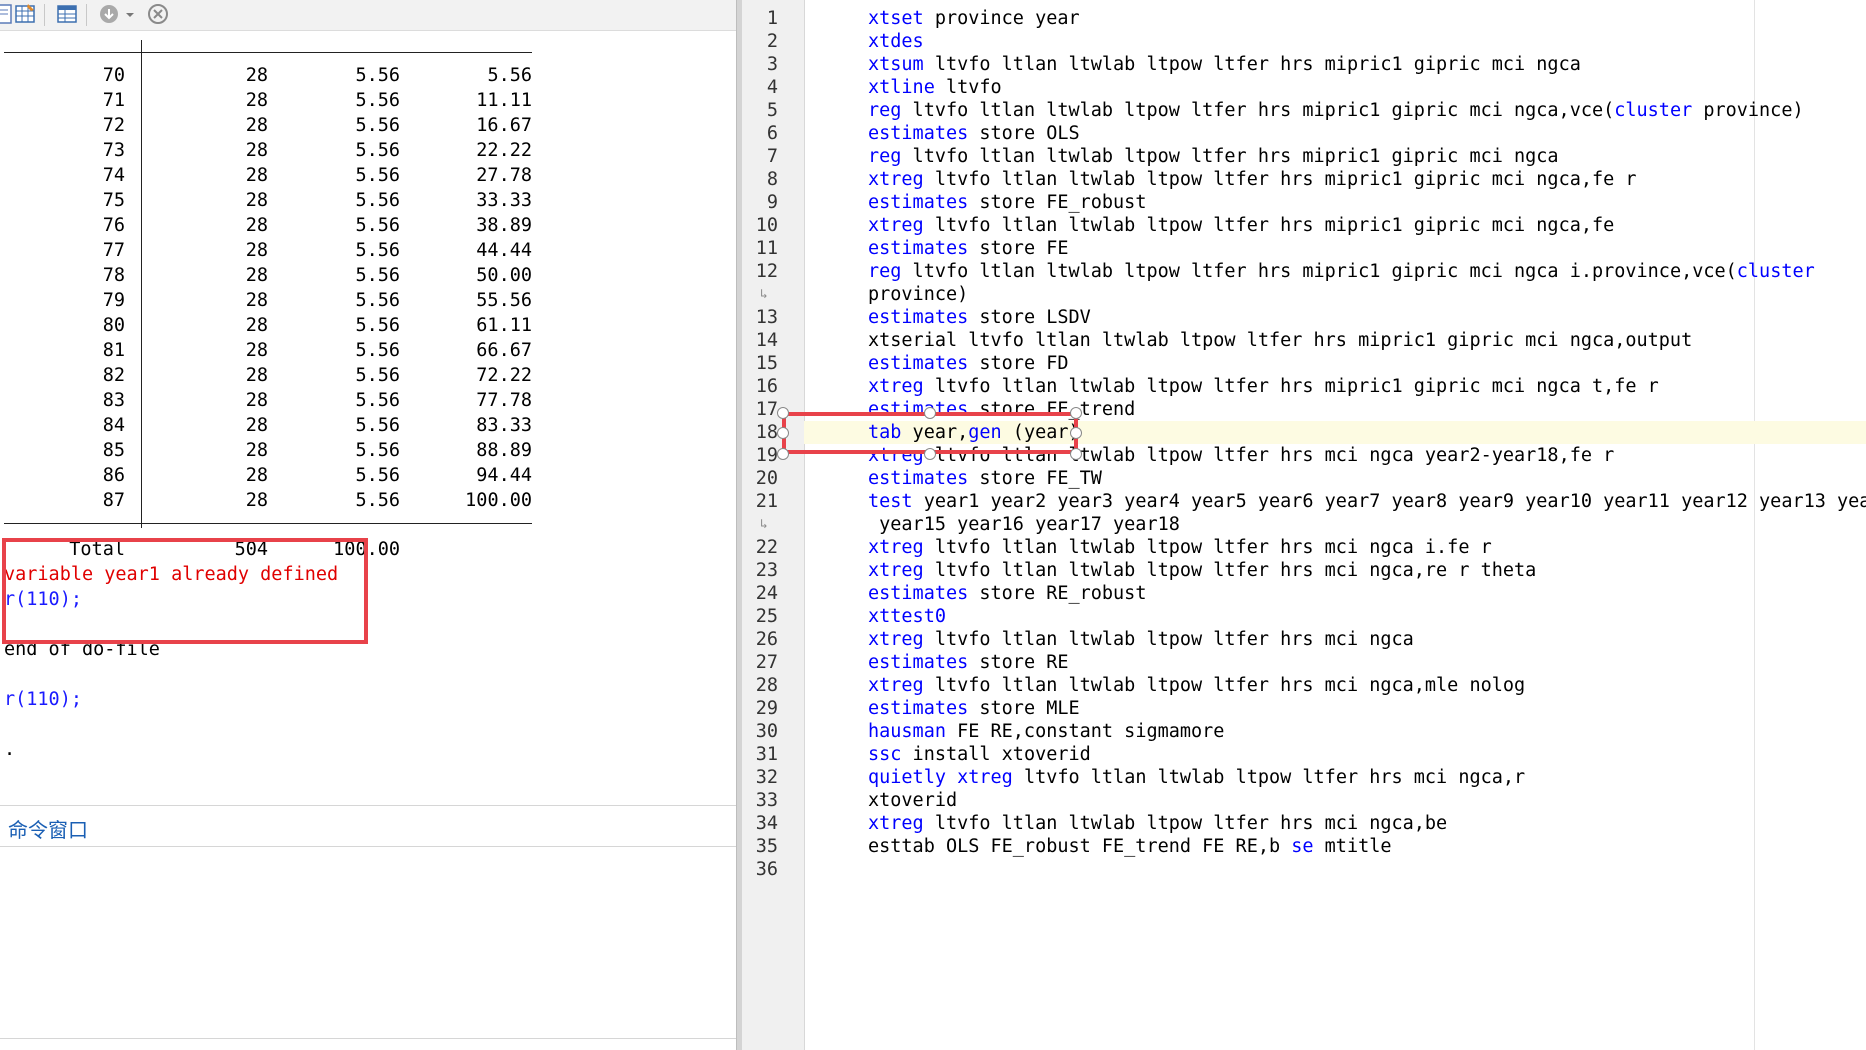  What do you see at coordinates (766, 662) in the screenshot?
I see `line-number: 27` at bounding box center [766, 662].